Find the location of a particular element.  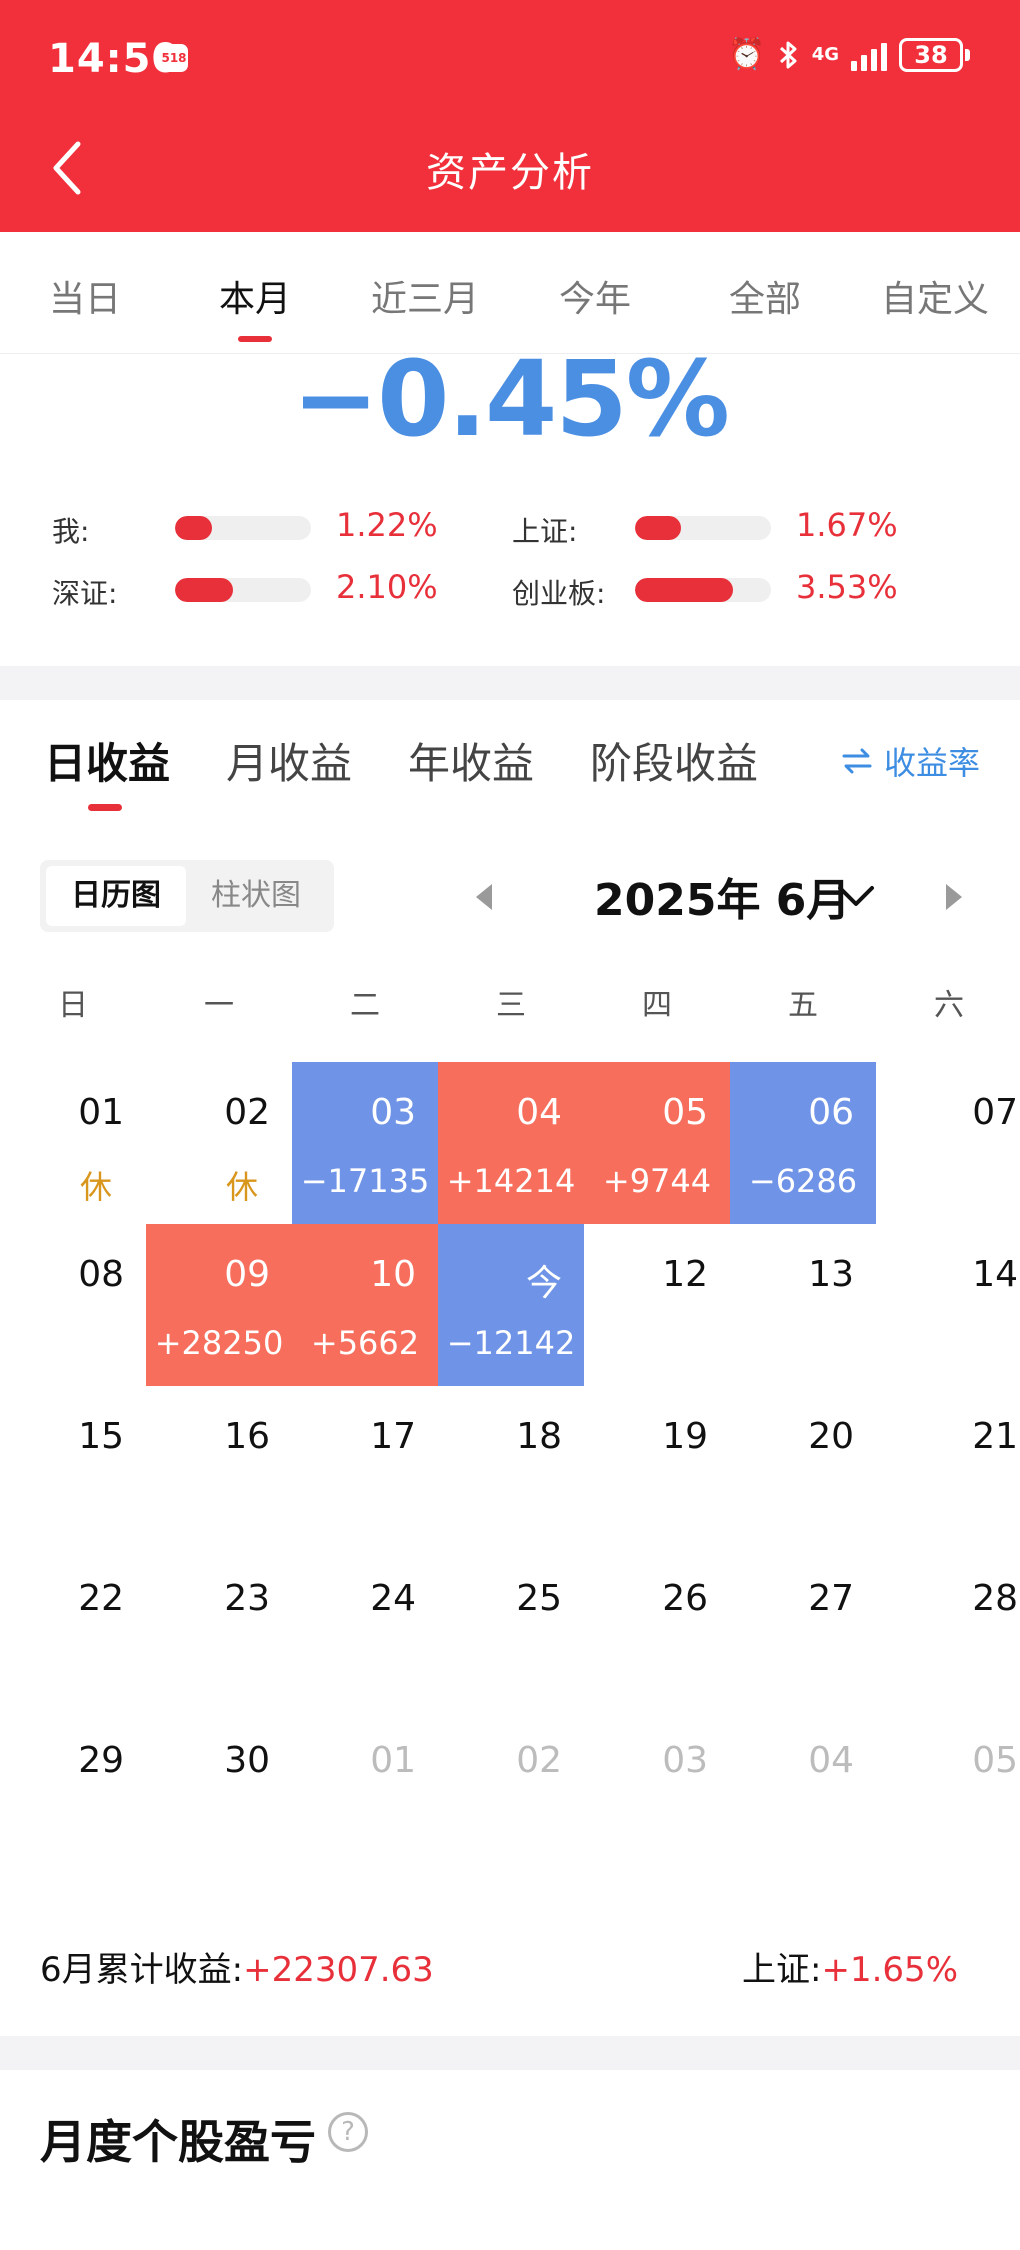

comparison-label: 创业板: is located at coordinates (559, 593).